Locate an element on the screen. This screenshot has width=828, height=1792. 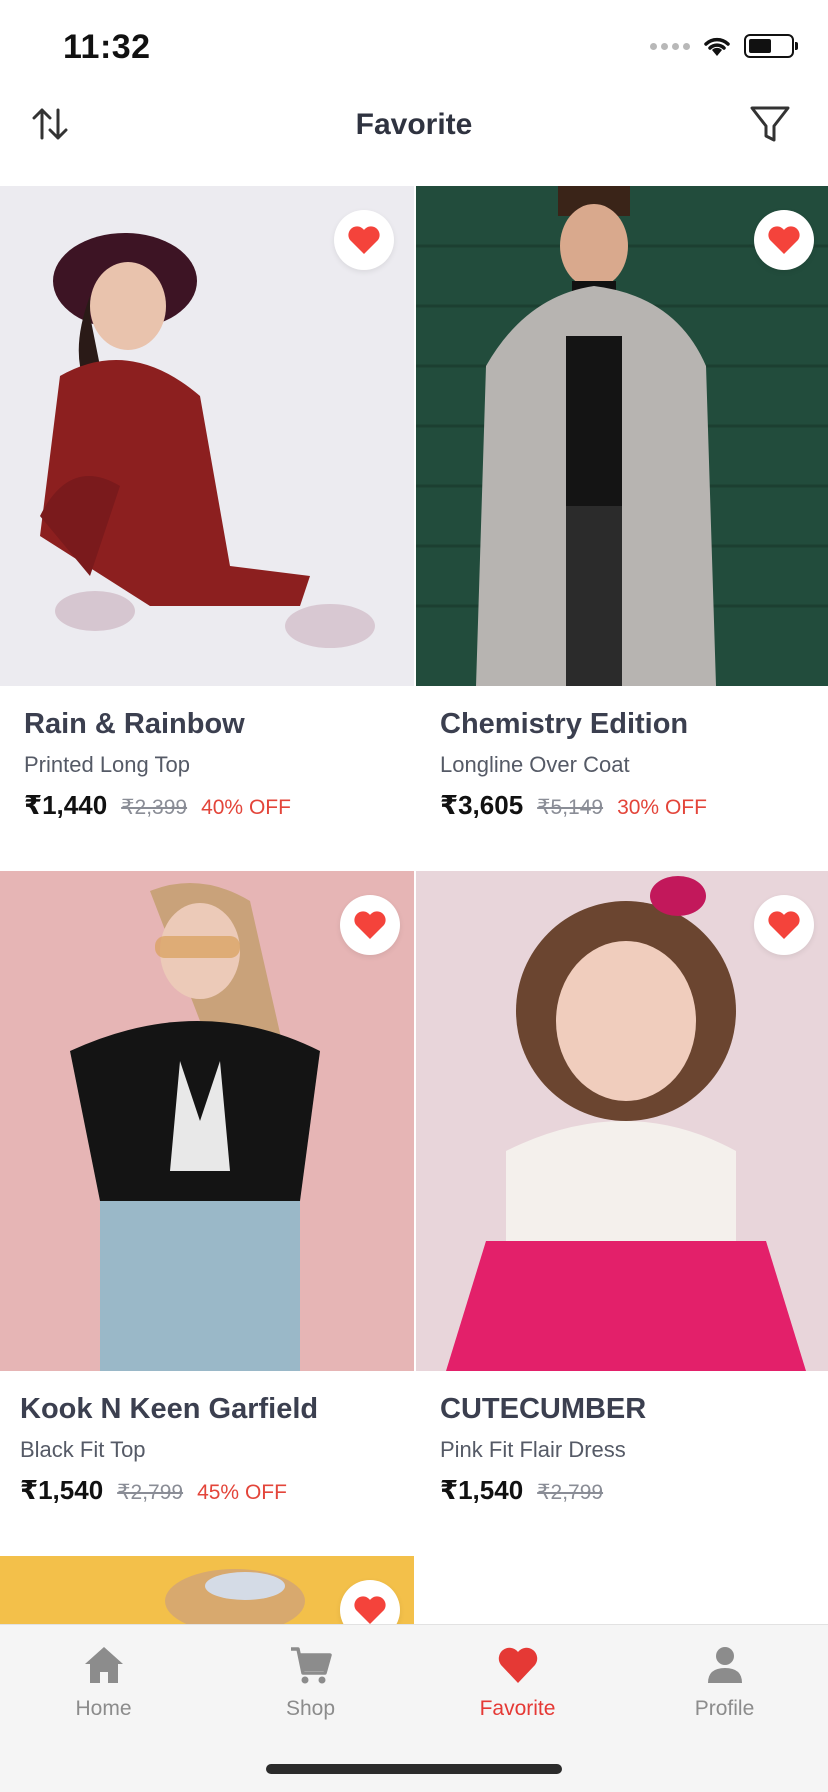
product-brand: CUTECUMBER is located at coordinates (543, 1409).